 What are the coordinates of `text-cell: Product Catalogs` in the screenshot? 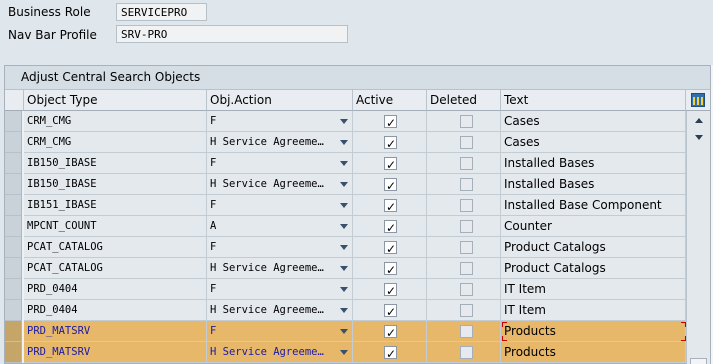 It's located at (593, 247).